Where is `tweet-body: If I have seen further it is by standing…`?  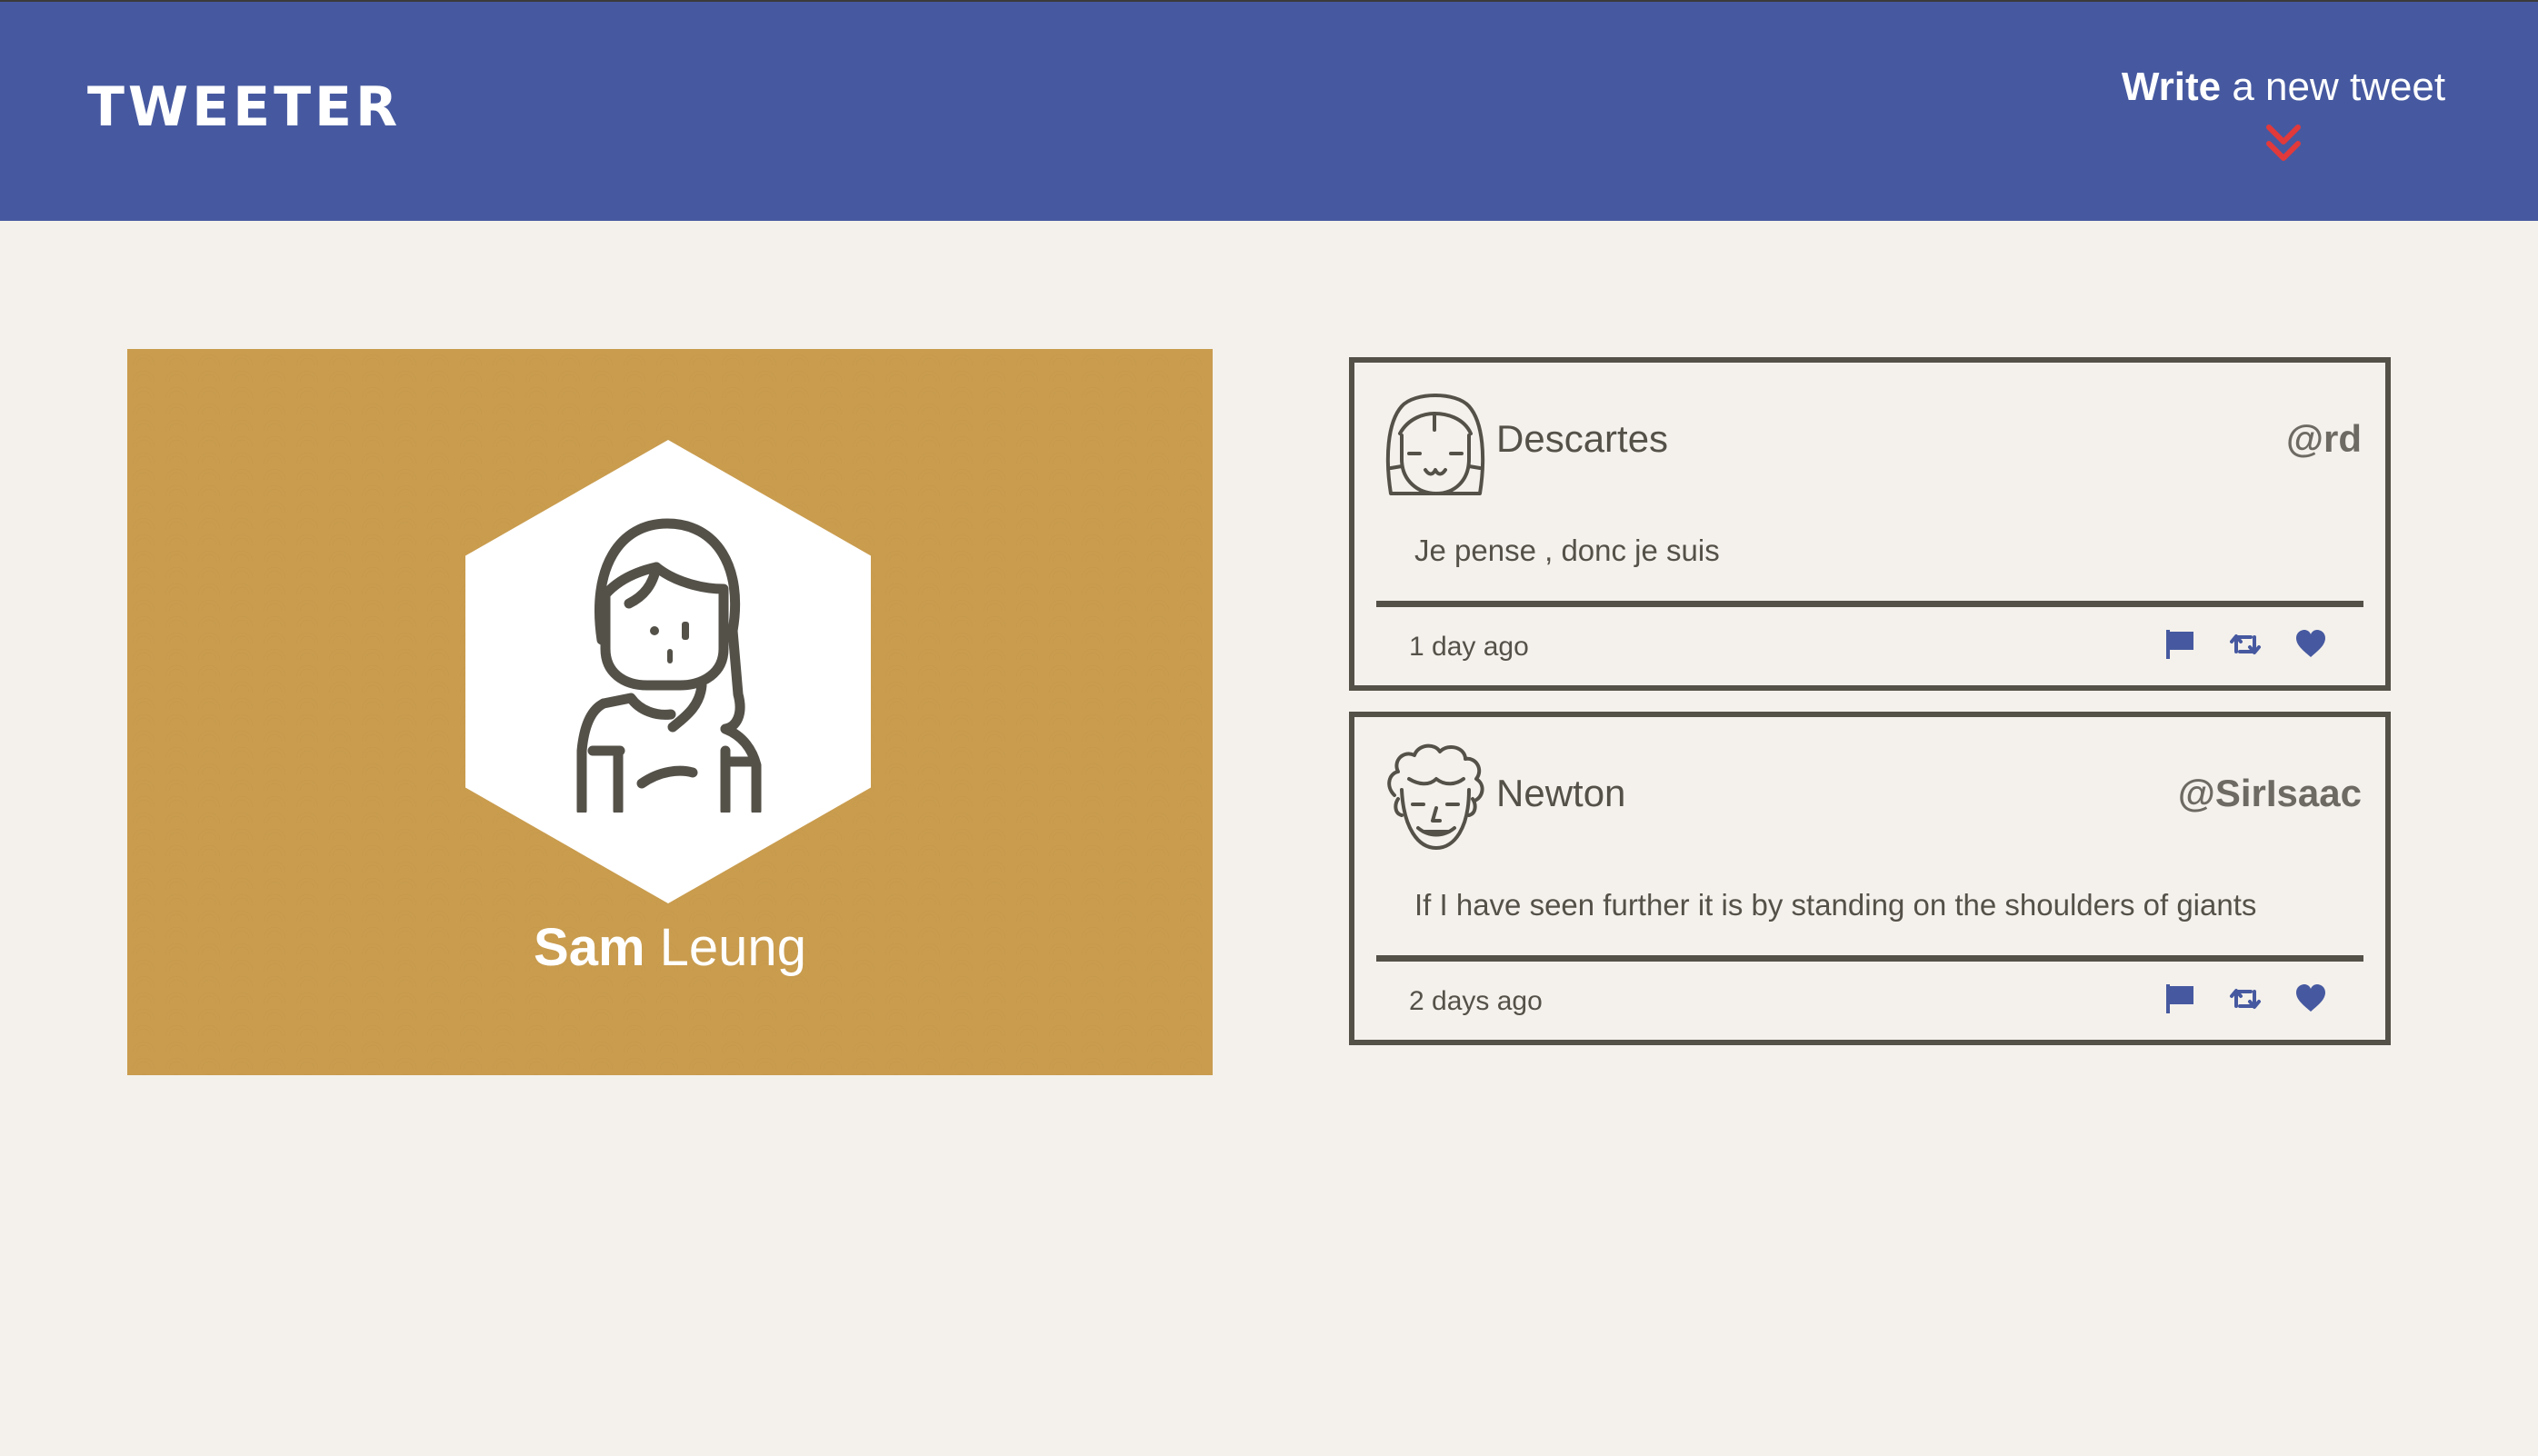
tweet-body: If I have seen further it is by standing… is located at coordinates (1836, 905).